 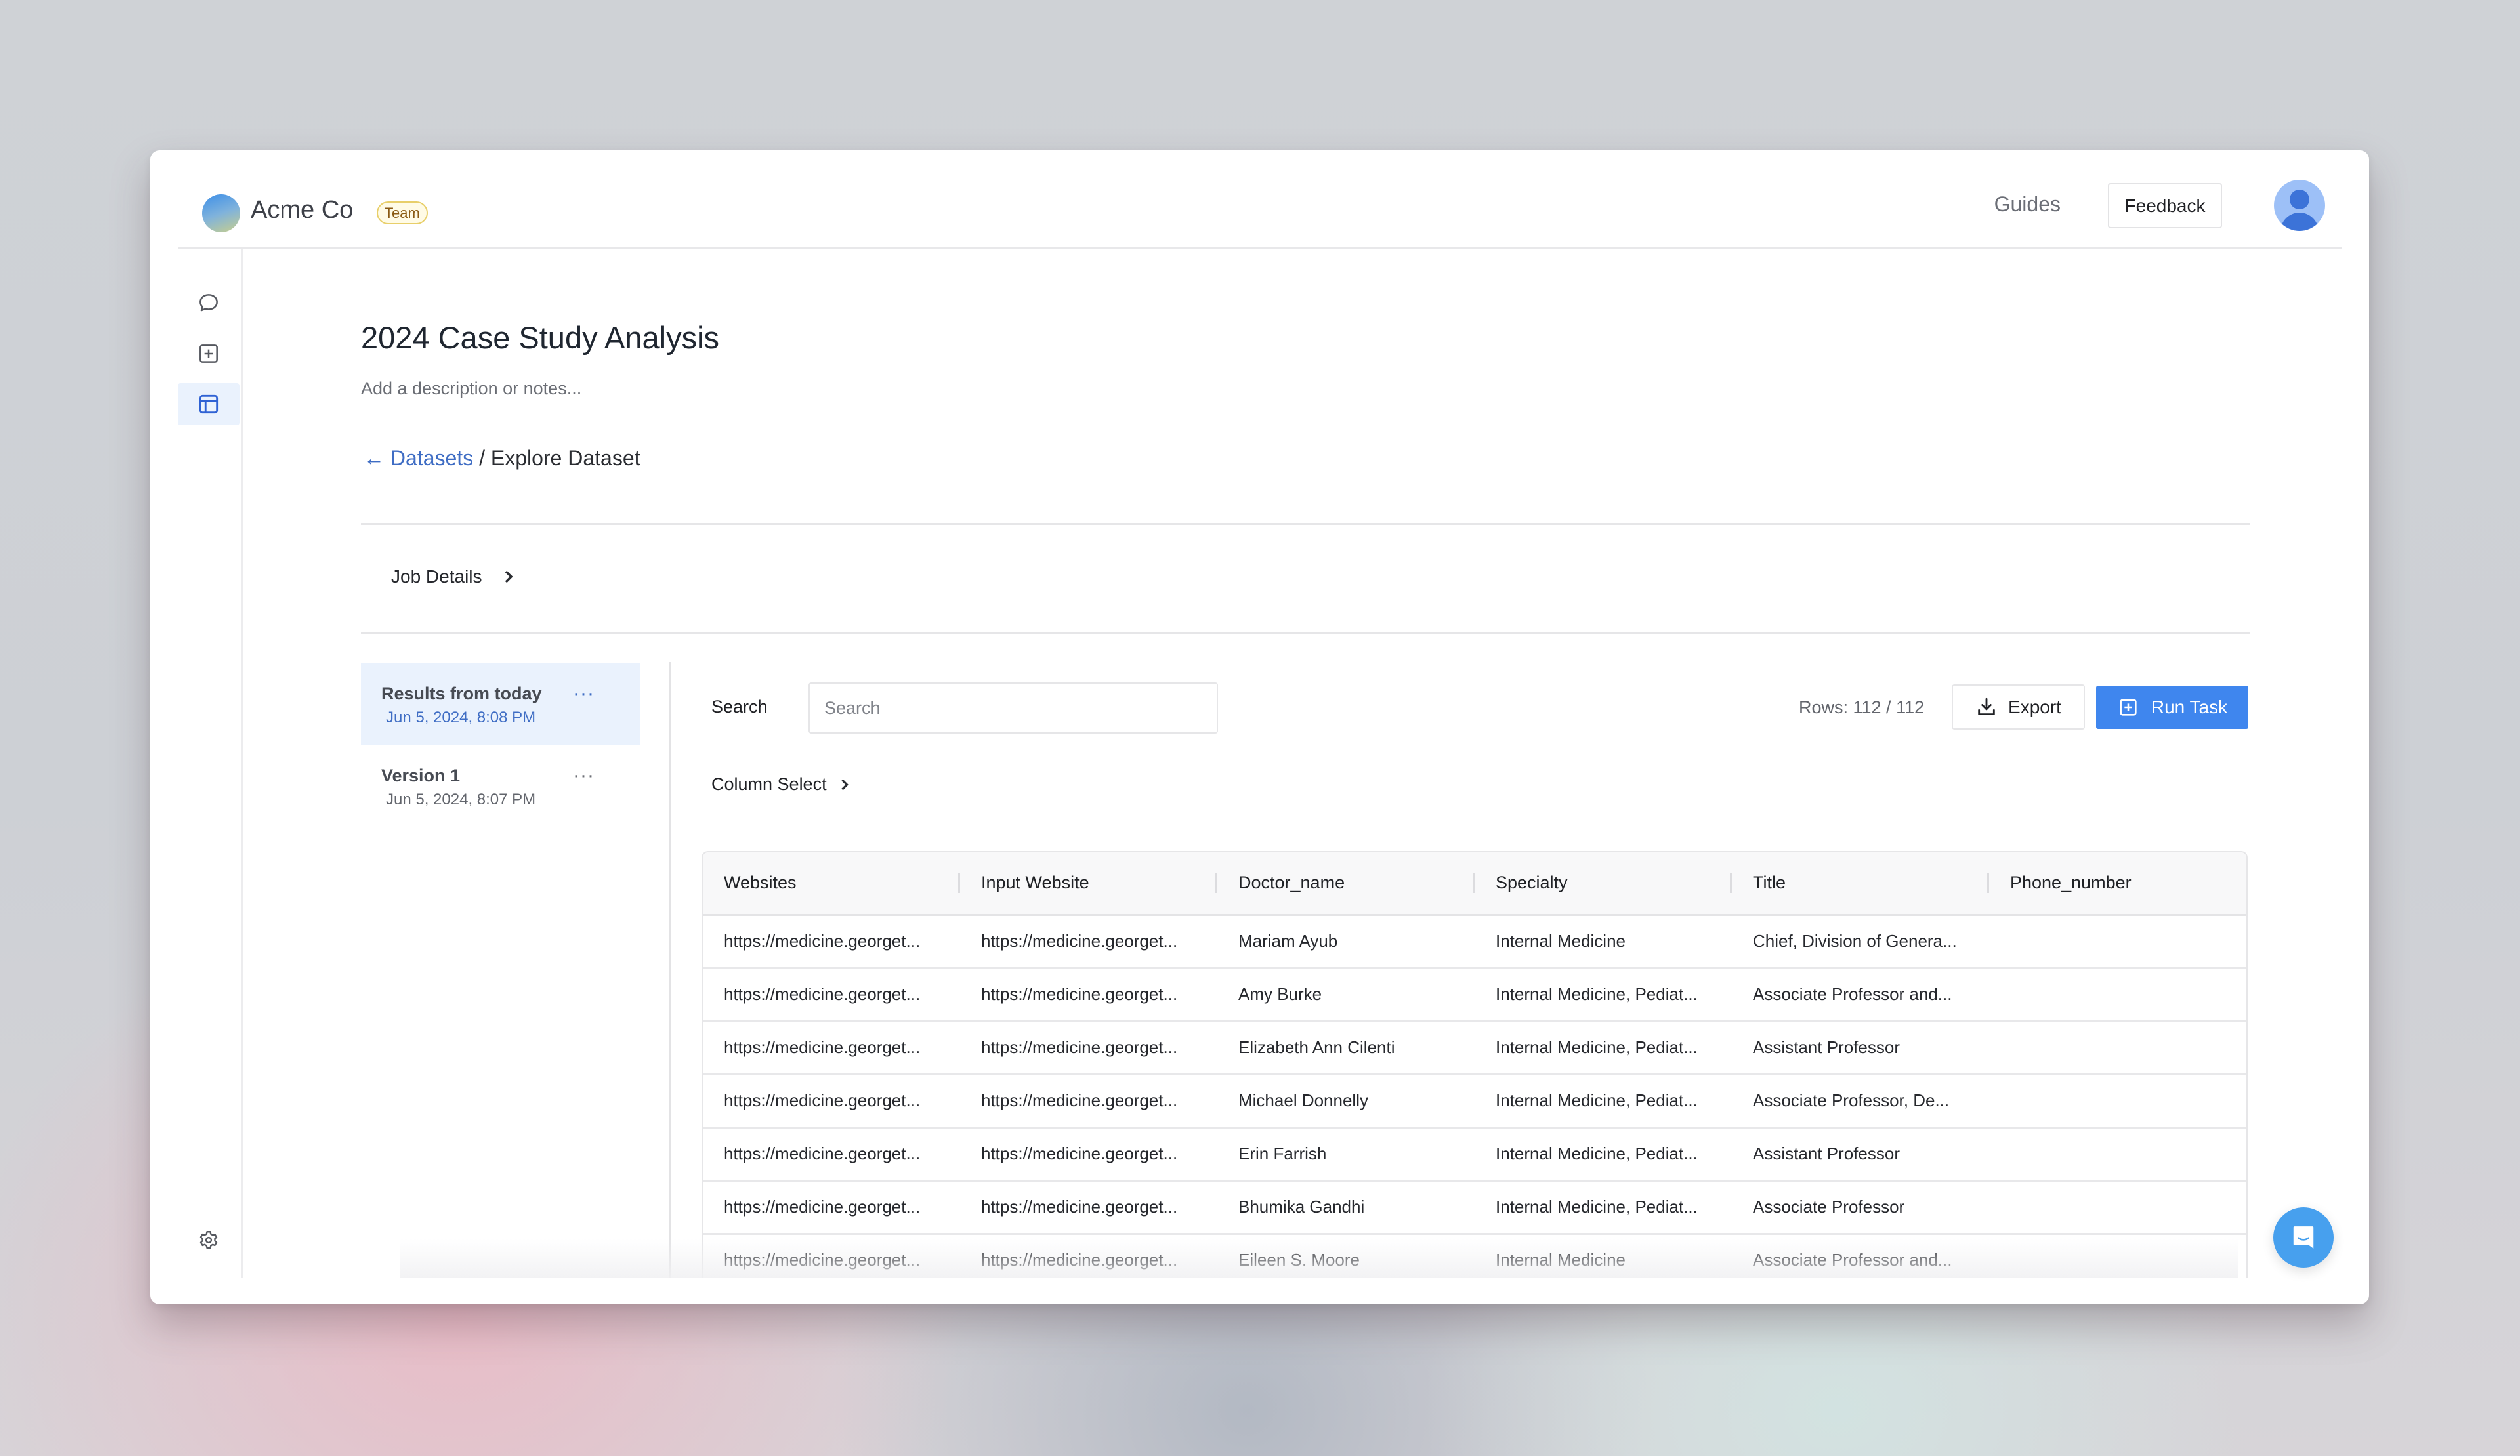 I want to click on chat-support-icon, so click(x=2303, y=1237).